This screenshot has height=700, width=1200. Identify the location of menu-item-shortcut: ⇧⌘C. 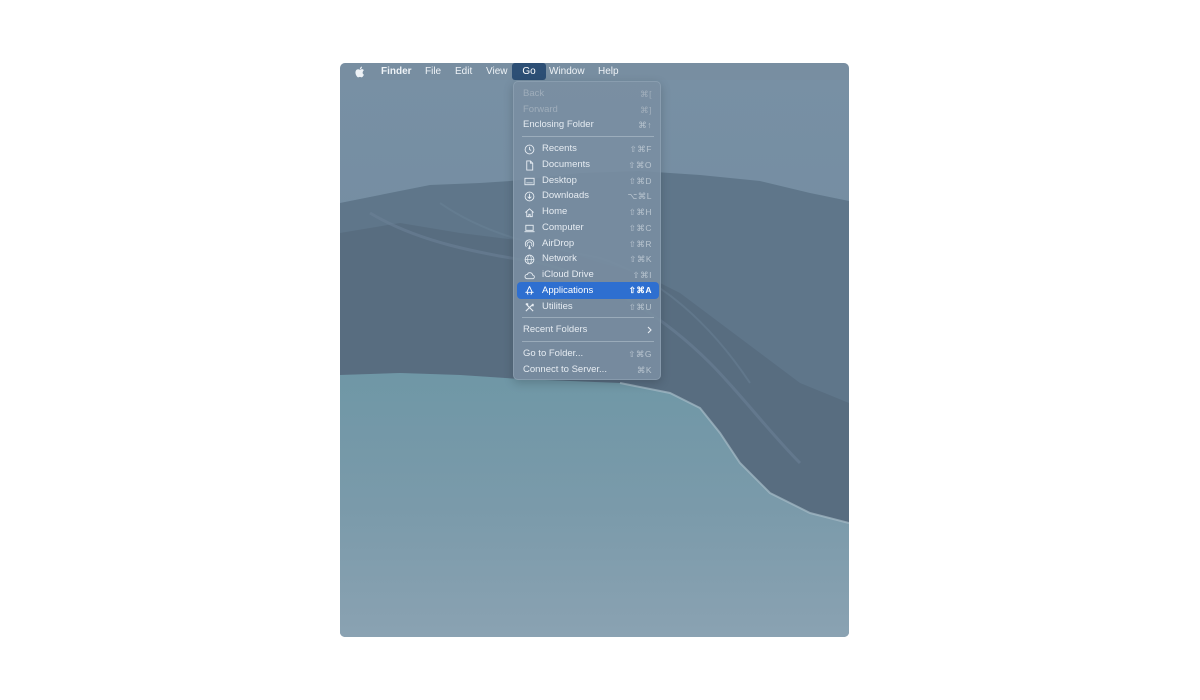
(640, 228).